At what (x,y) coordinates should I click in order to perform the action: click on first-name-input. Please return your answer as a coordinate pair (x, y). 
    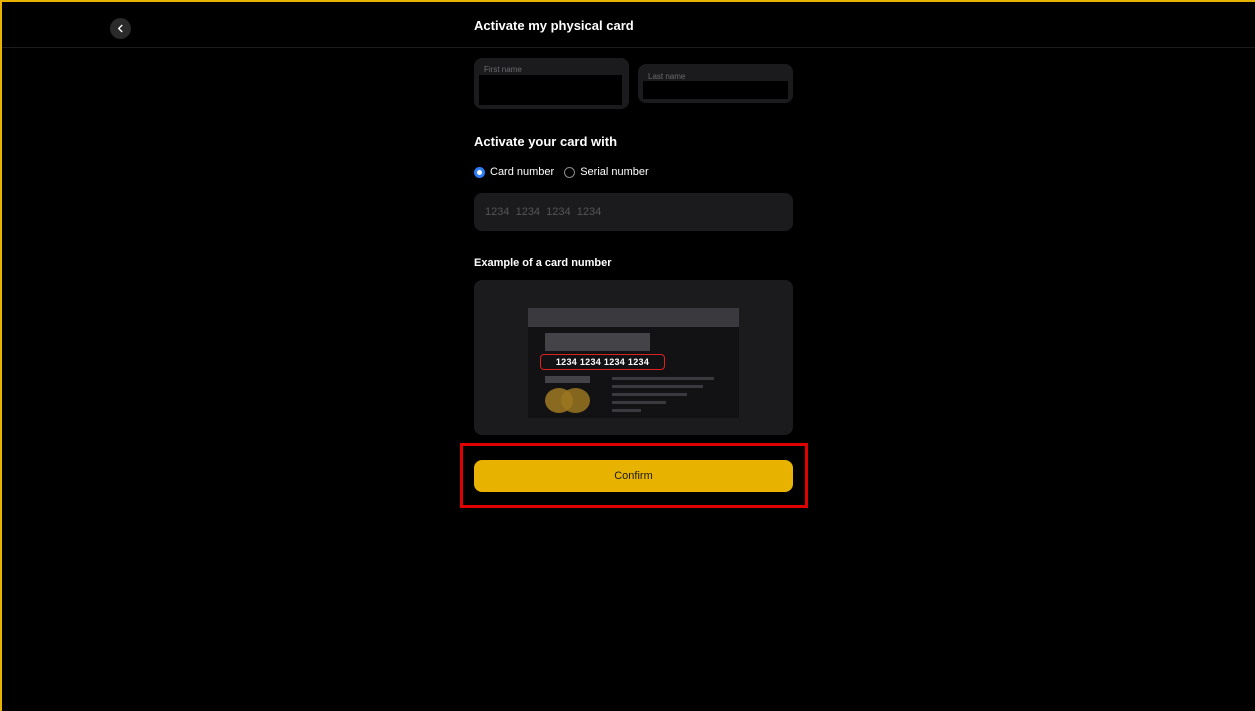
    Looking at the image, I should click on (550, 90).